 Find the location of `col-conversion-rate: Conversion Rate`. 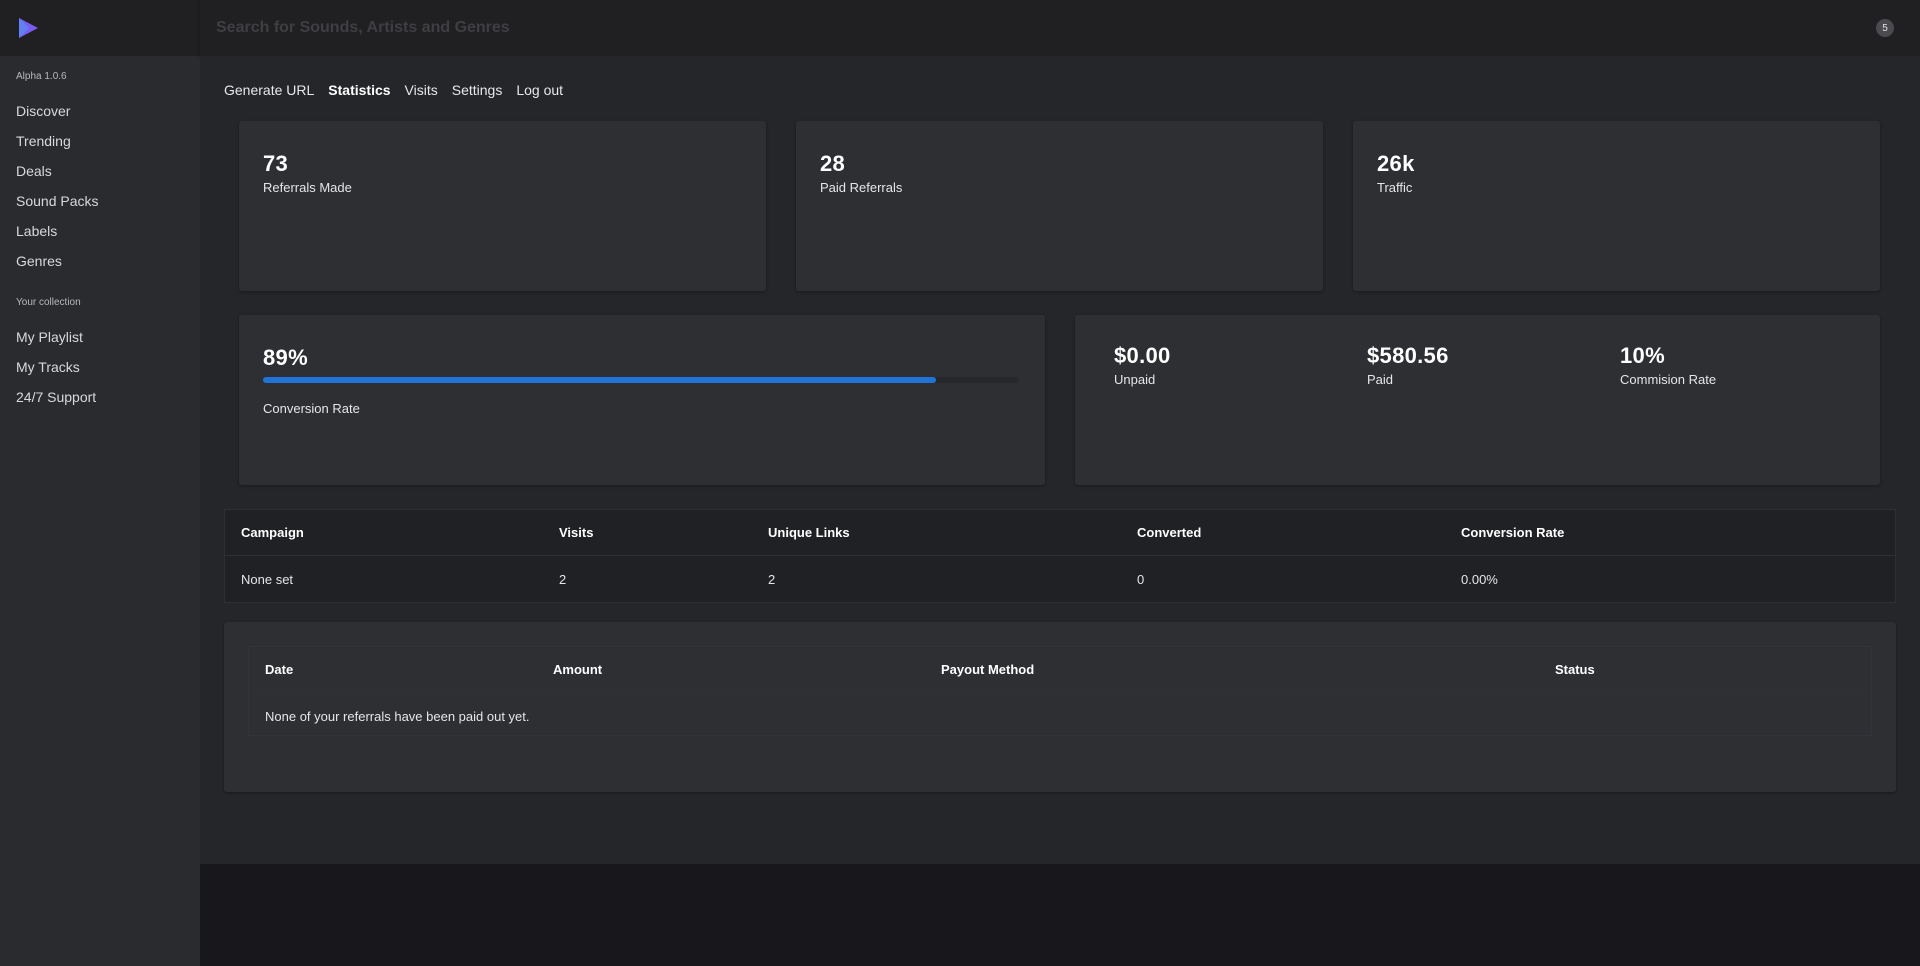

col-conversion-rate: Conversion Rate is located at coordinates (1513, 532).